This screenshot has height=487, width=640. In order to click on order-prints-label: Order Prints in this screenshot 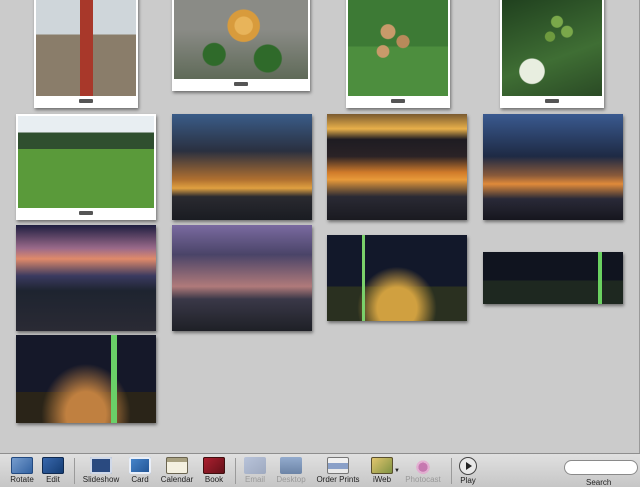, I will do `click(338, 479)`.